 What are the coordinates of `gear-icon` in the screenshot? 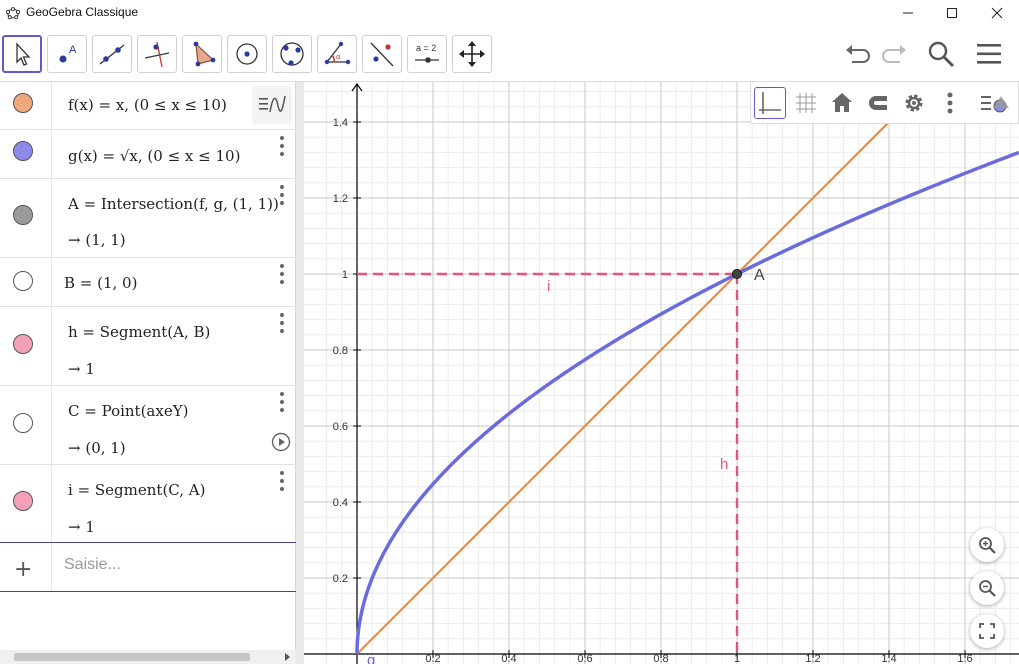 It's located at (914, 103).